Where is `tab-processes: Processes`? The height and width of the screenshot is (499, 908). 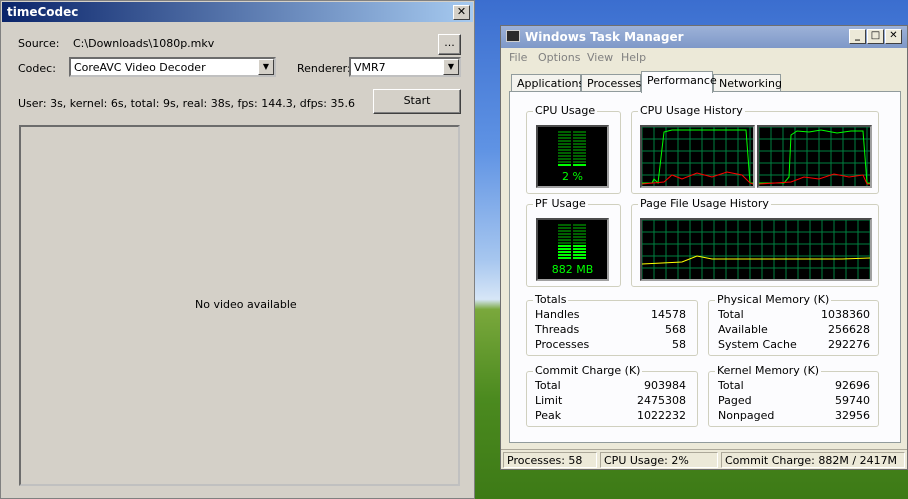 tab-processes: Processes is located at coordinates (611, 83).